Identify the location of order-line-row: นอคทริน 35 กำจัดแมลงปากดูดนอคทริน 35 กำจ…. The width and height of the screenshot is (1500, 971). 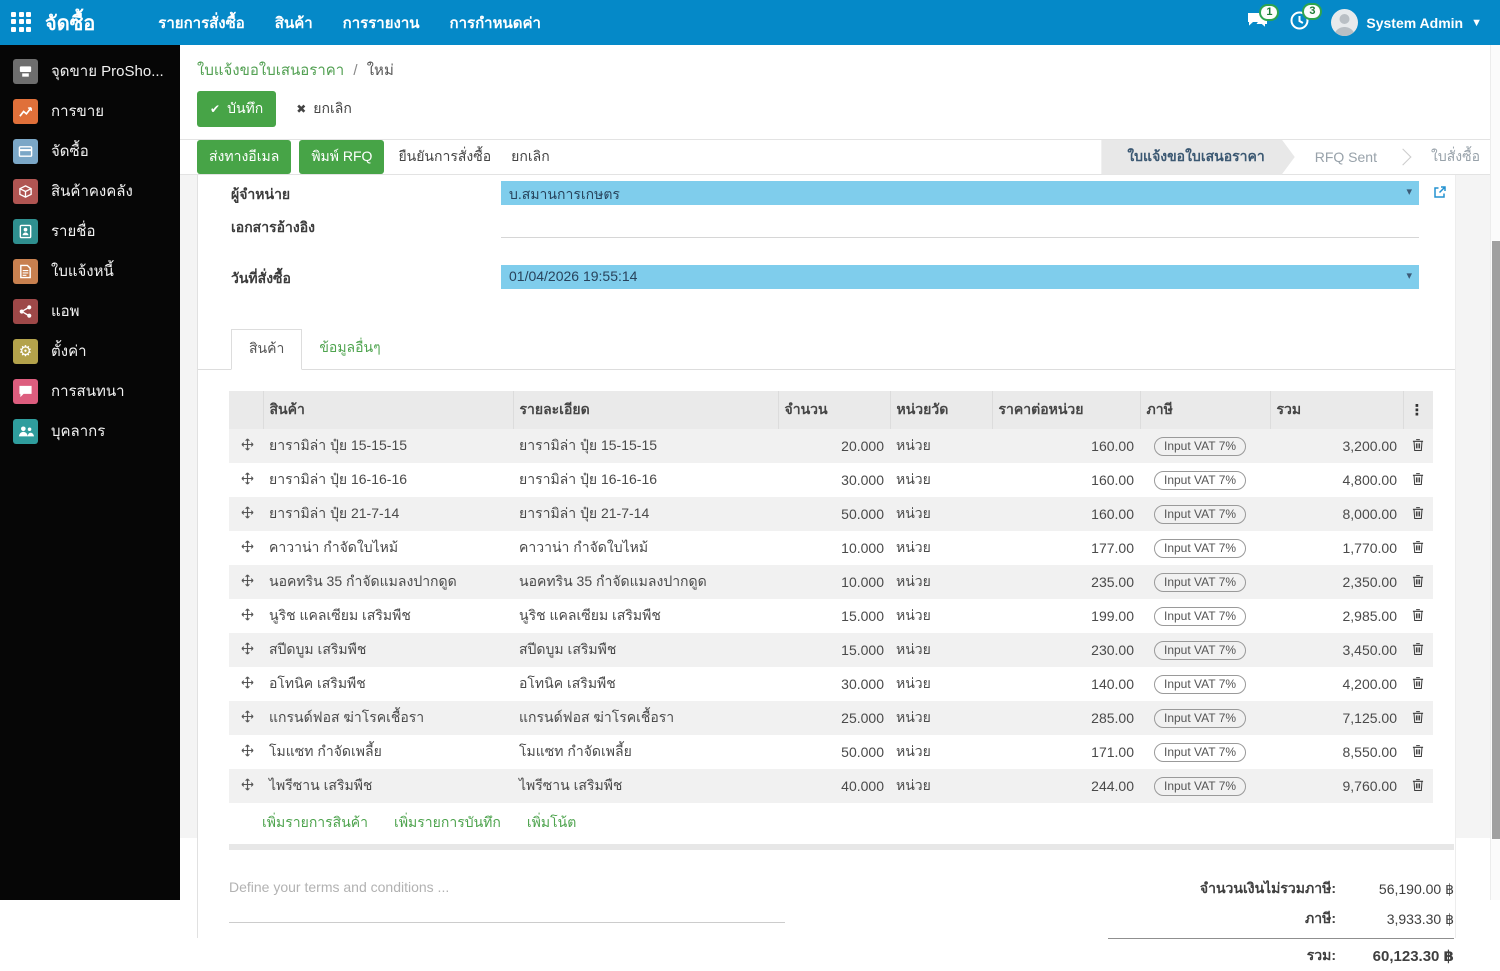
(831, 582).